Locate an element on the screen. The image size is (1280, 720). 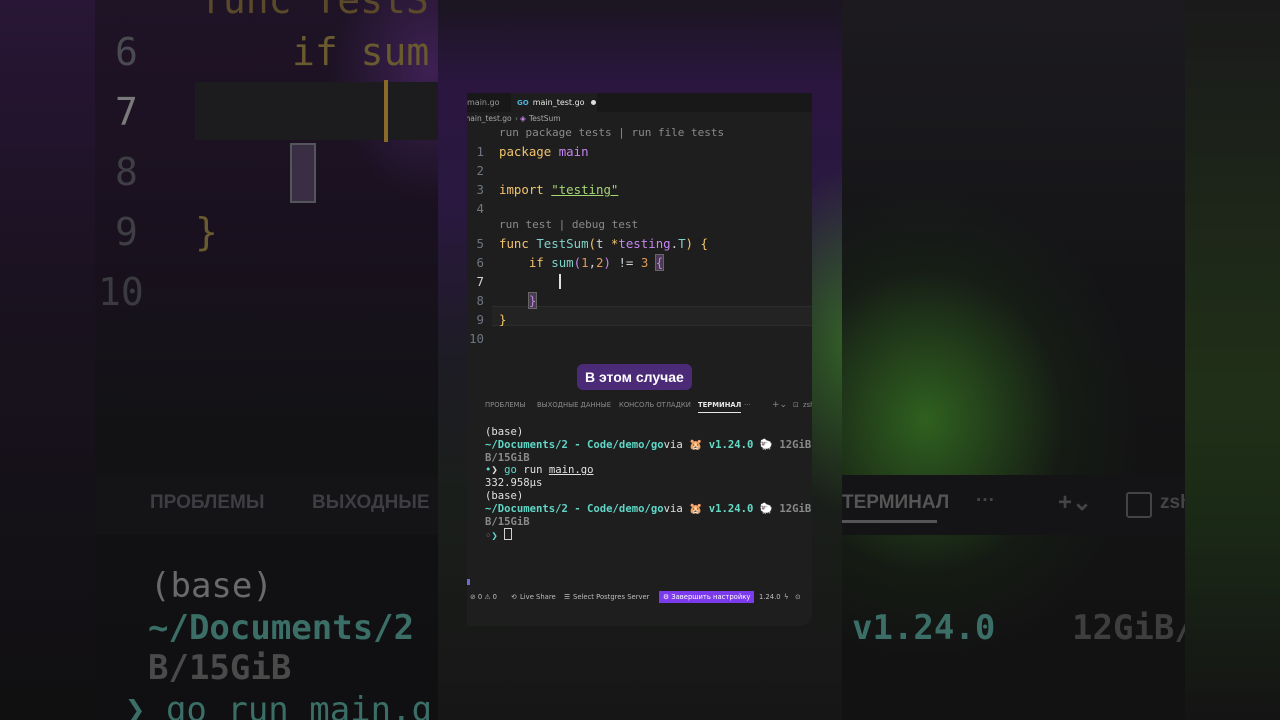
bg-line-number: 7 is located at coordinates (126, 112).